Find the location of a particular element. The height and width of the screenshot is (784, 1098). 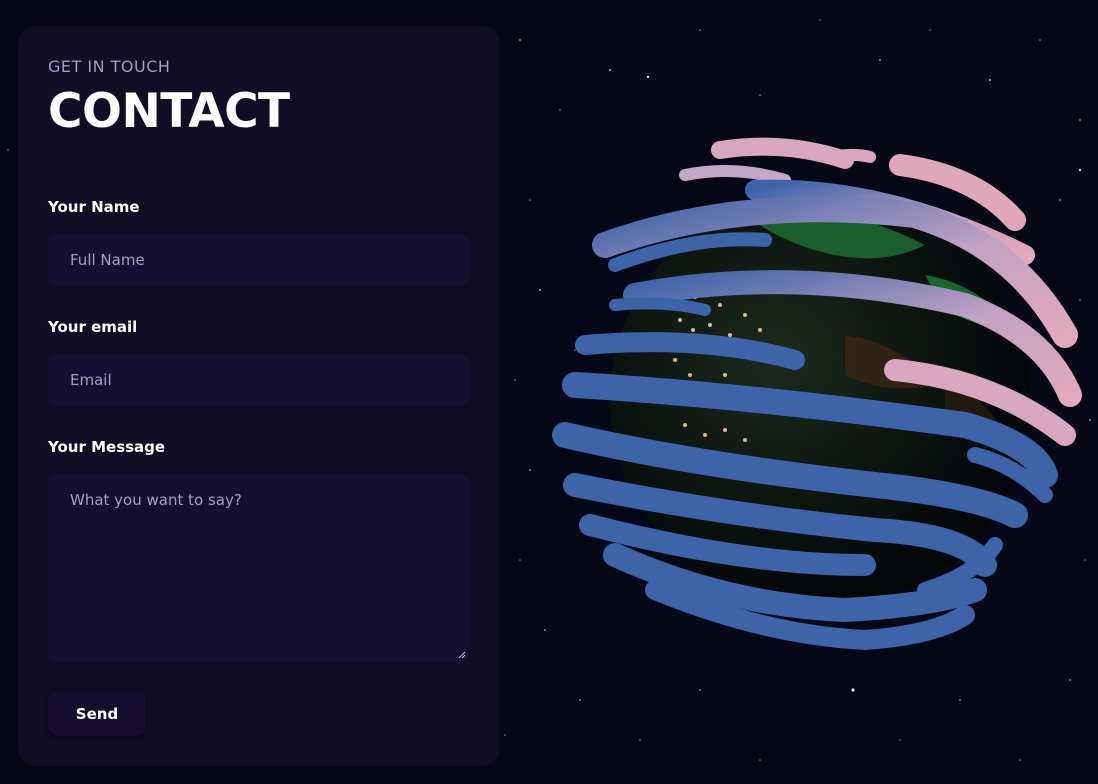

email-placeholder: Email is located at coordinates (91, 380).